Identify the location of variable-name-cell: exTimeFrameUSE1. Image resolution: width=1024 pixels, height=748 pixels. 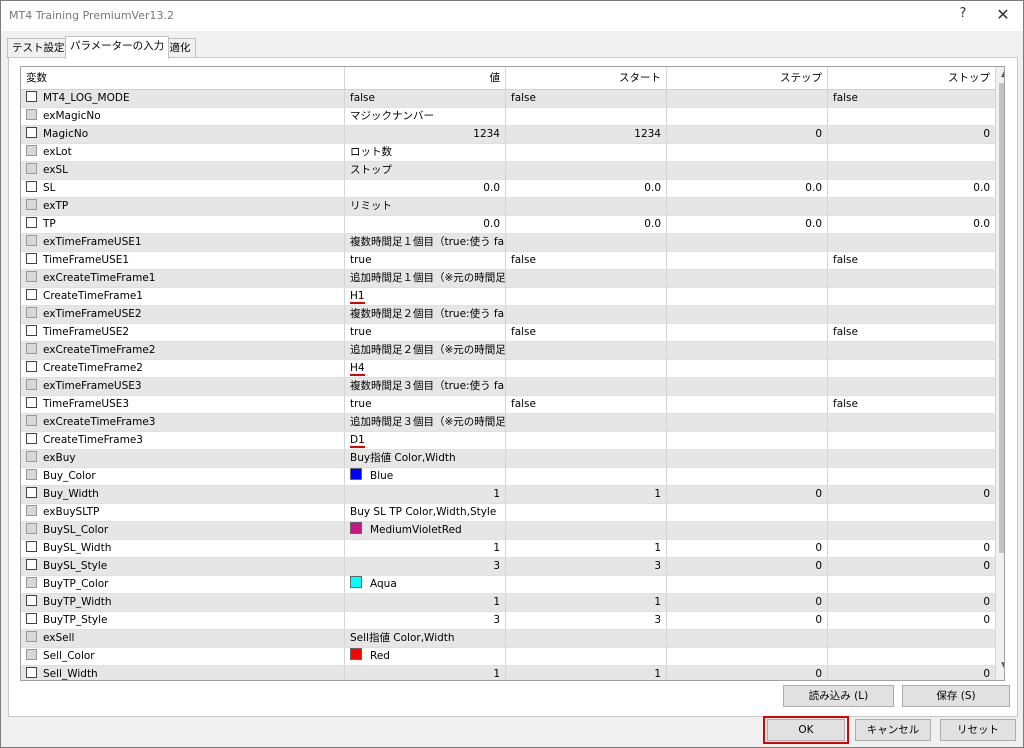
(183, 243).